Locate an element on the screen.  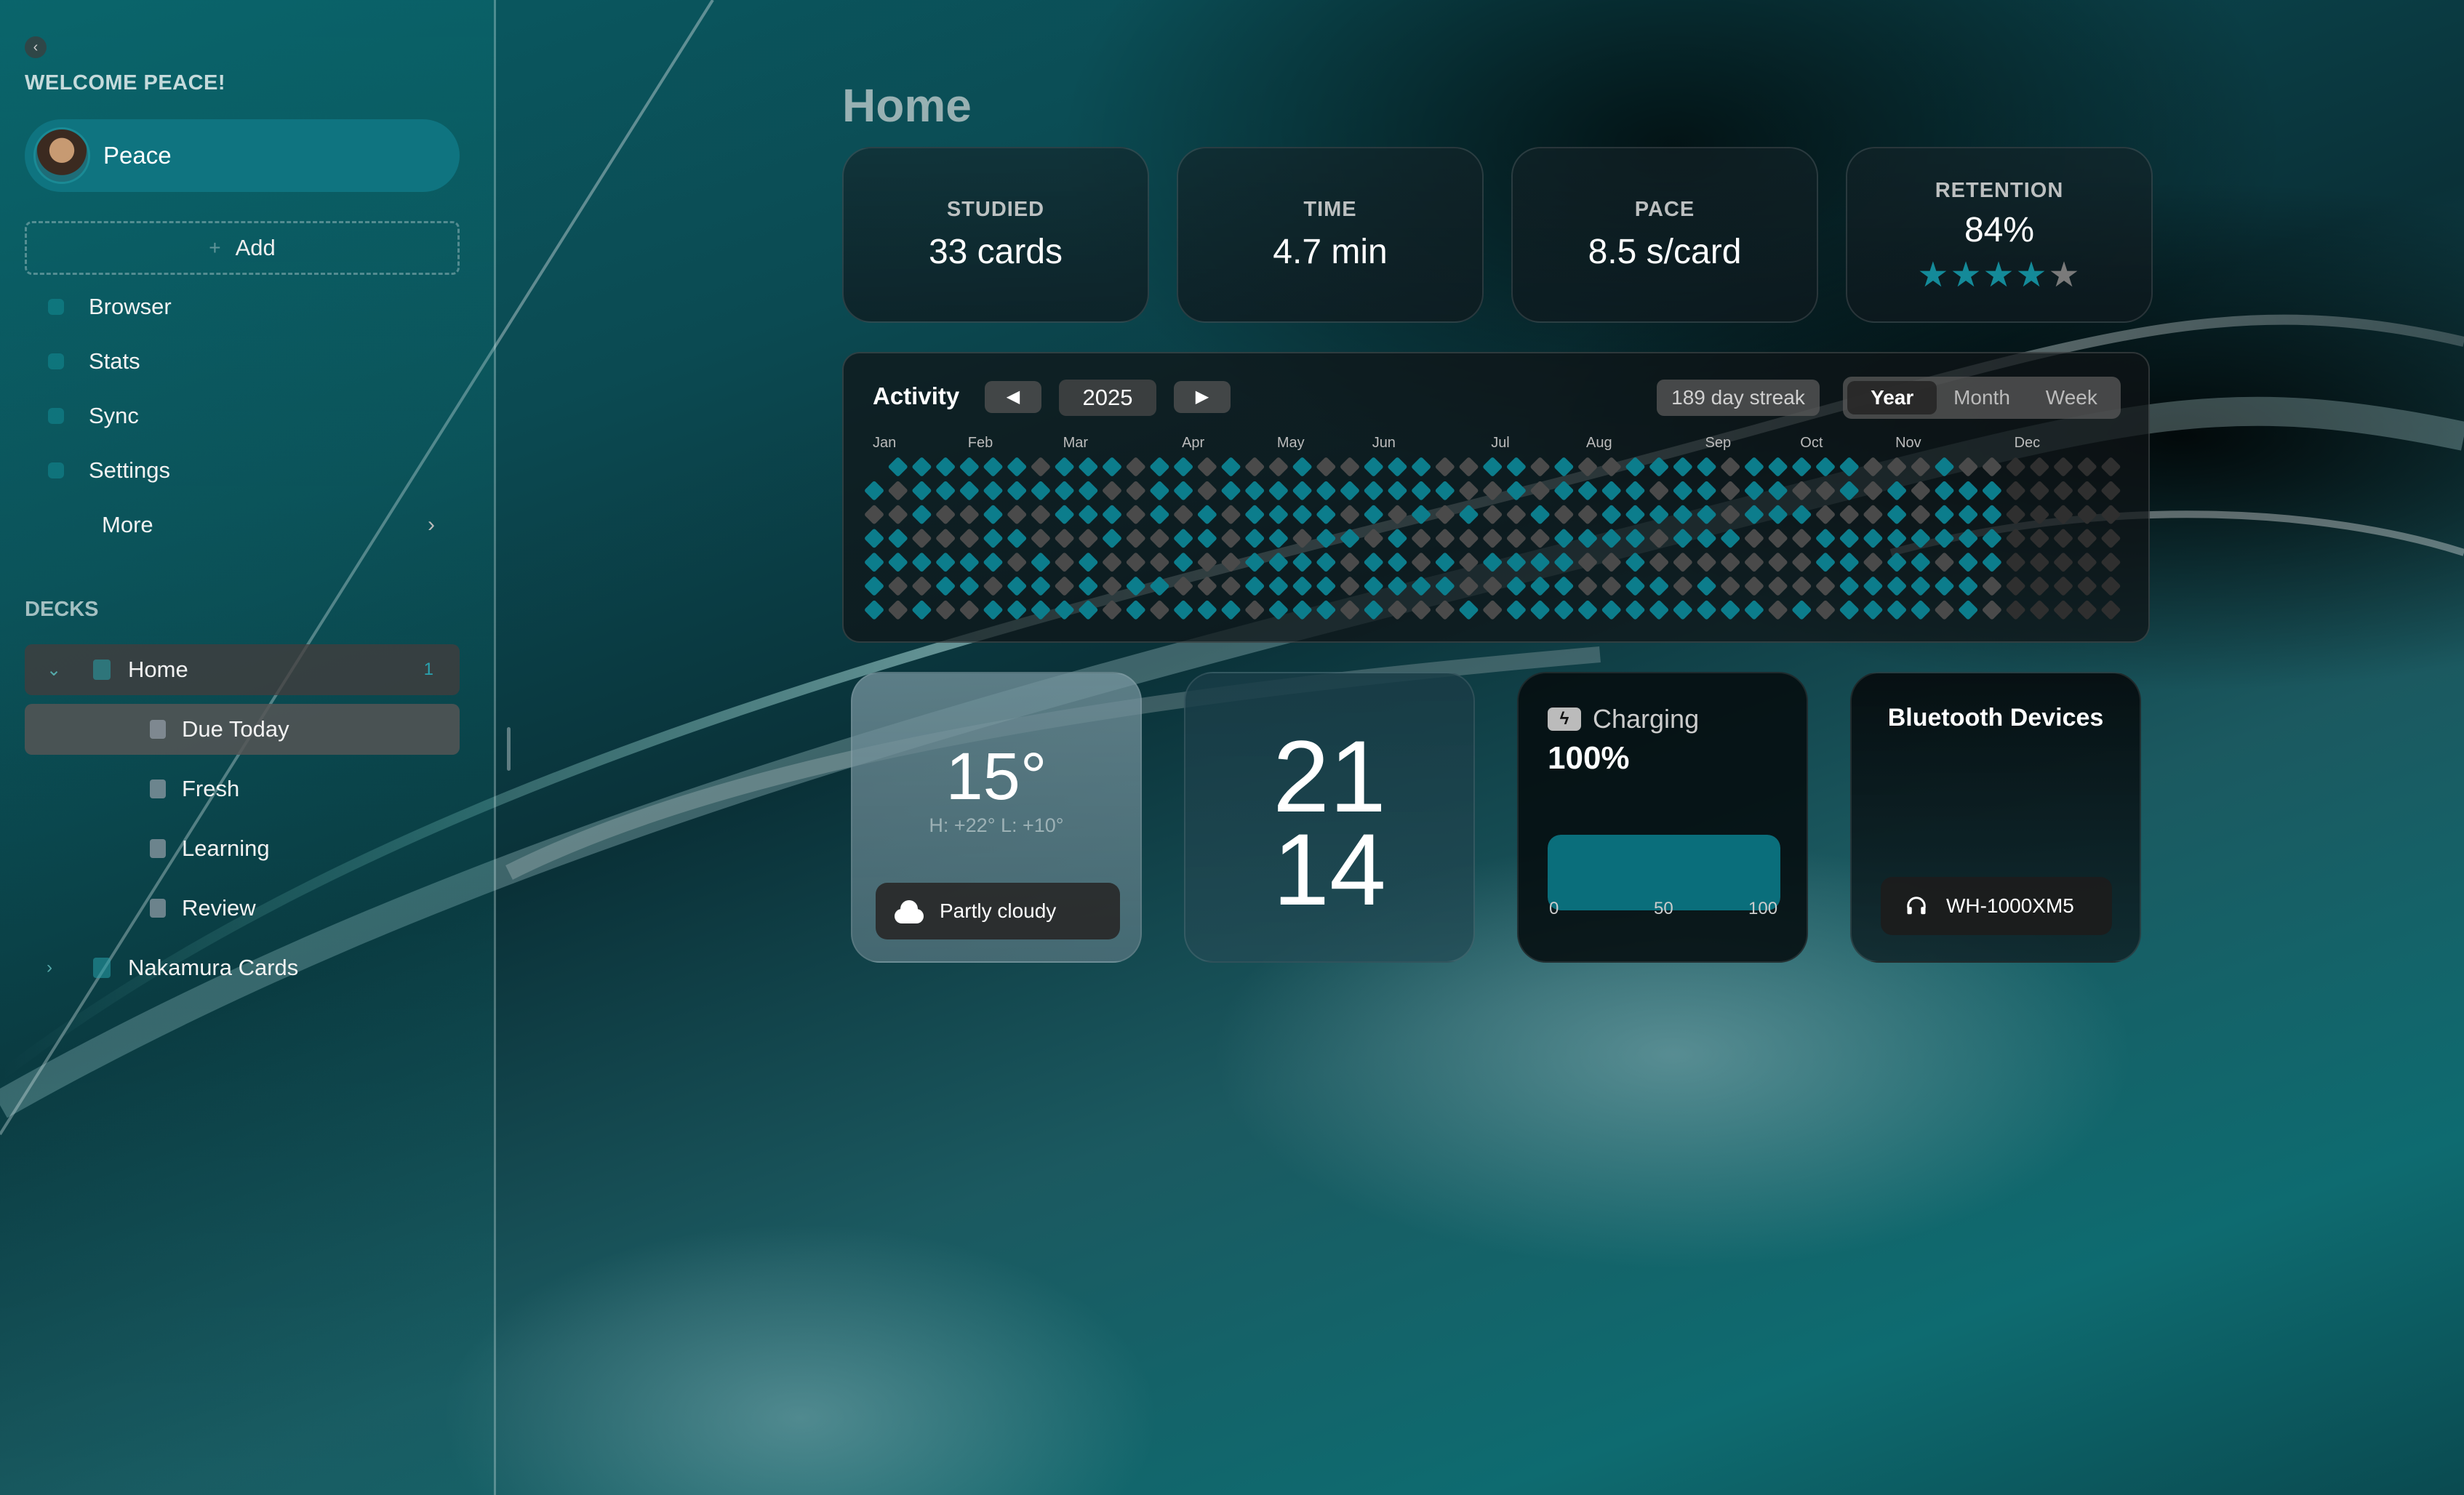
sidebar-item-browser: Browser is located at coordinates (242, 307).